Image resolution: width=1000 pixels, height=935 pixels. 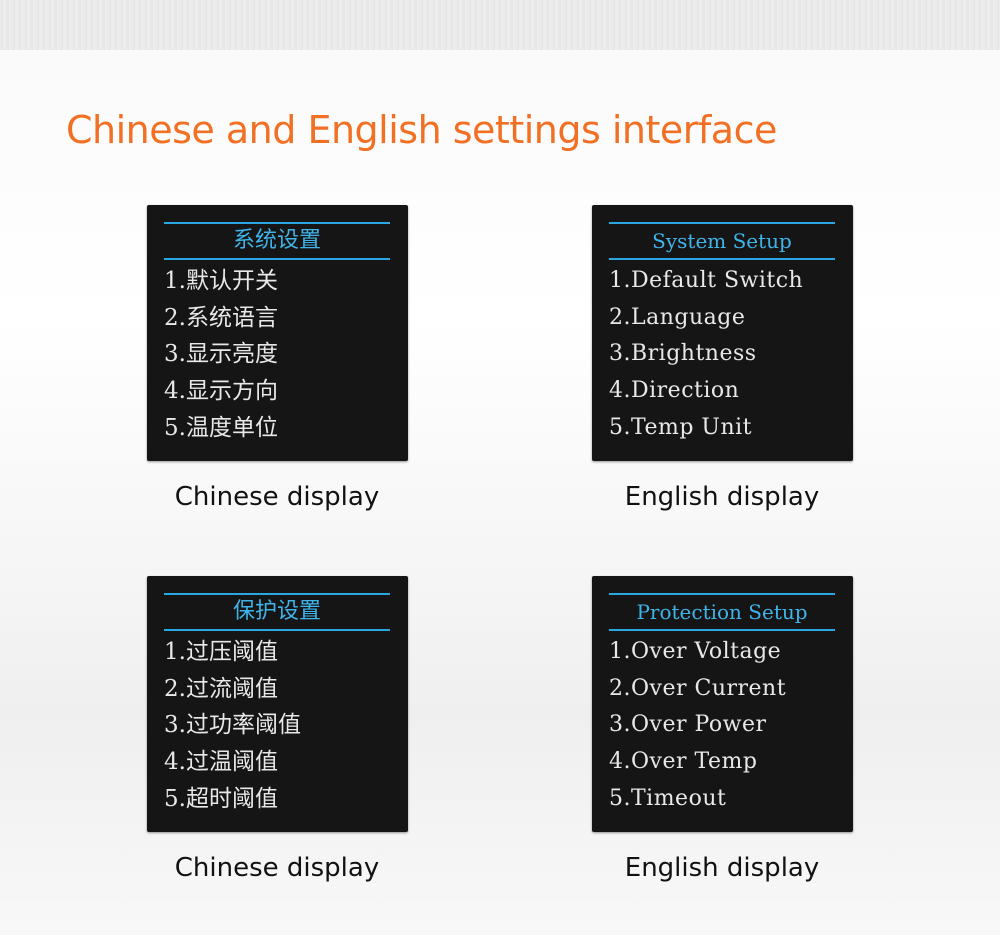 I want to click on menu-item: 5.Temp Unit, so click(x=727, y=428).